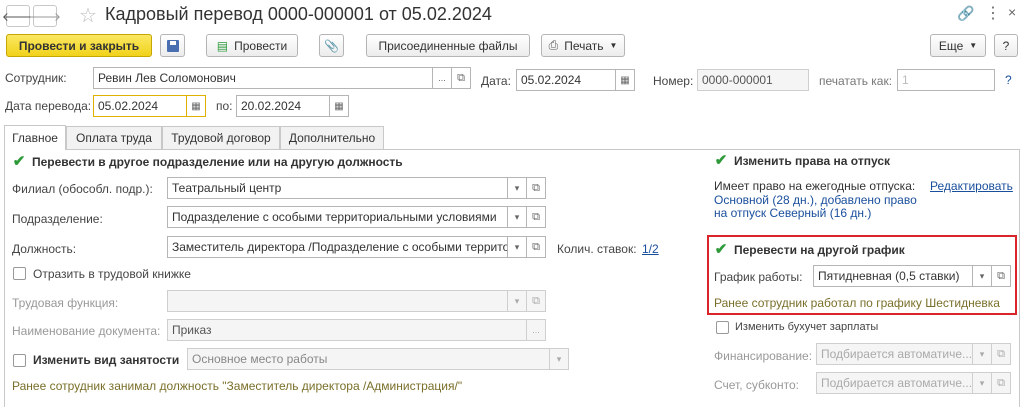 The image size is (1024, 407). I want to click on tab-additional-label: Дополнительно, so click(332, 138).